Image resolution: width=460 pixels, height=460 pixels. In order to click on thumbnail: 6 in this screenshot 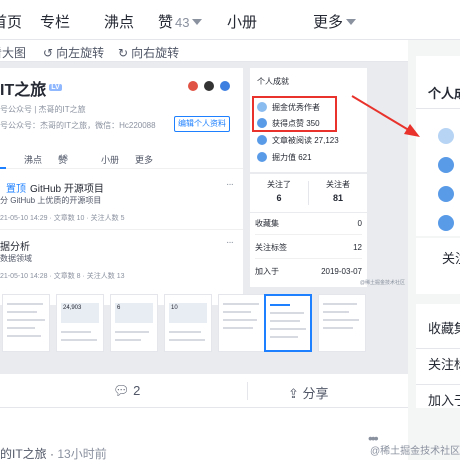, I will do `click(134, 323)`.